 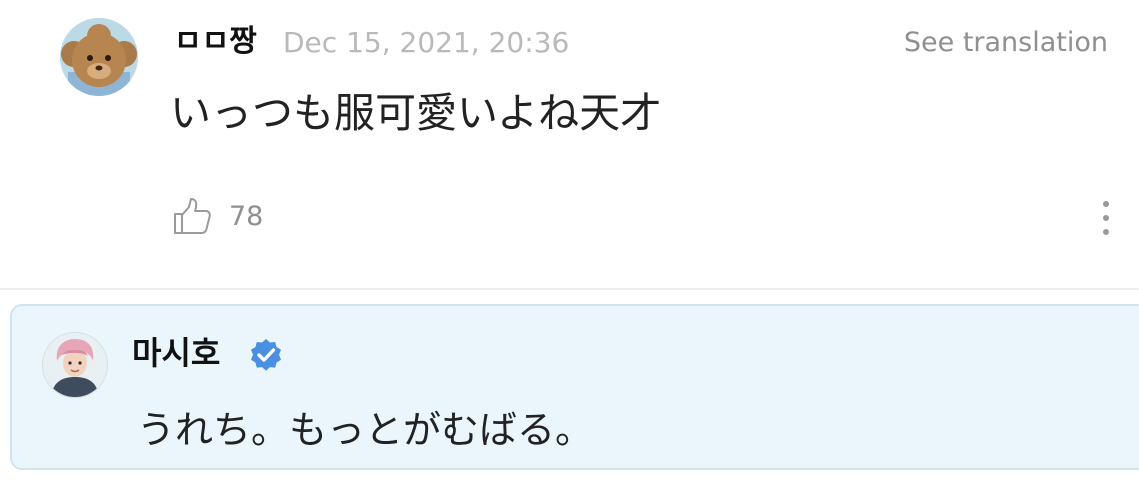 I want to click on commenter-username: ㅁㅁ짱, so click(x=215, y=42).